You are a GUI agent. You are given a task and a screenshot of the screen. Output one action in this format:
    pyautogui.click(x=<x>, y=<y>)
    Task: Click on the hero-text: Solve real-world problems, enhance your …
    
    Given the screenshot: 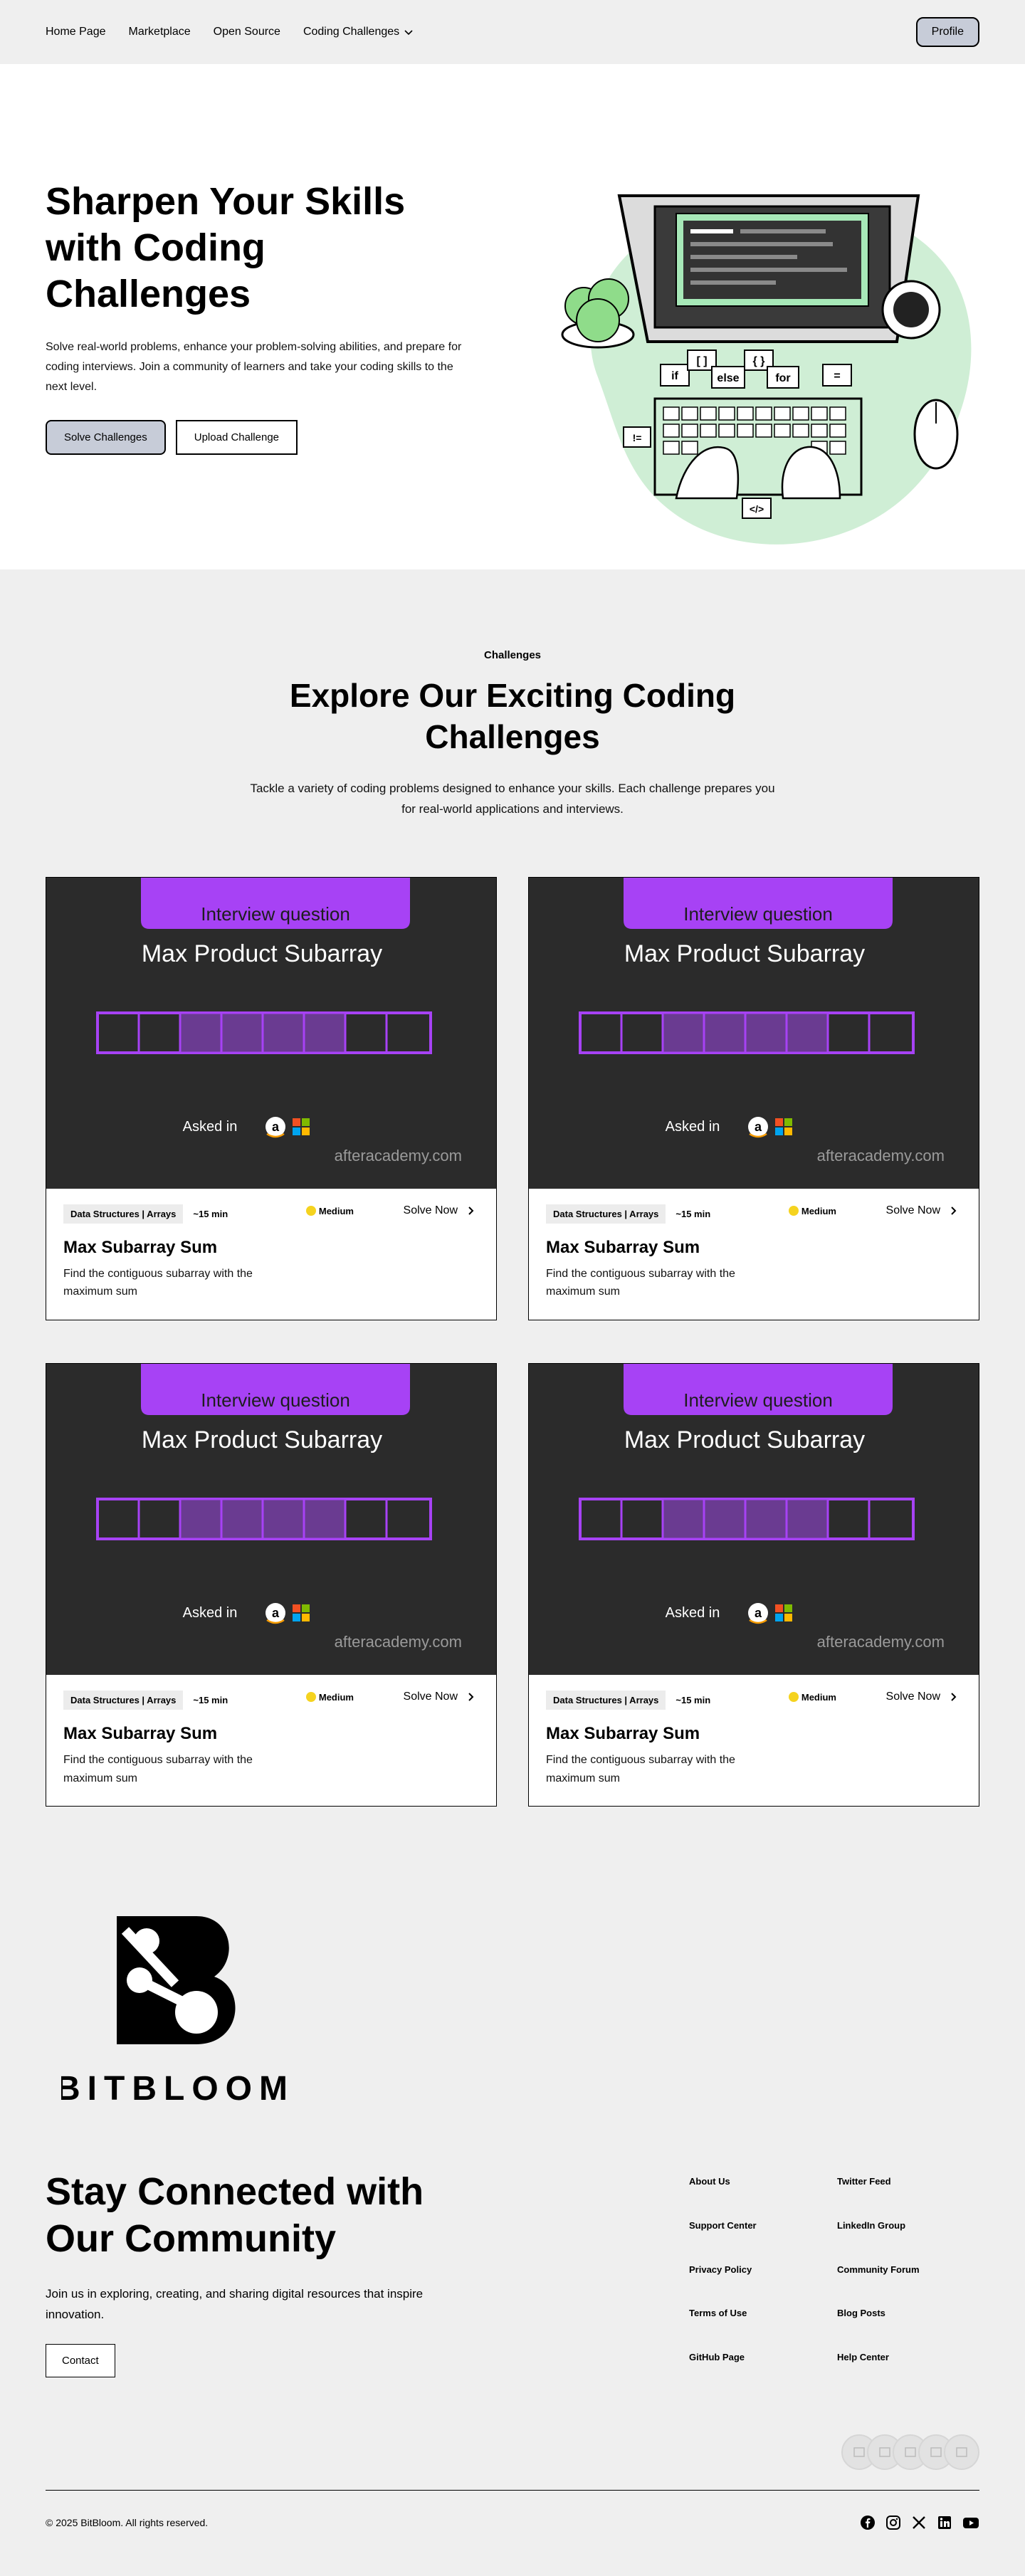 What is the action you would take?
    pyautogui.click(x=254, y=366)
    